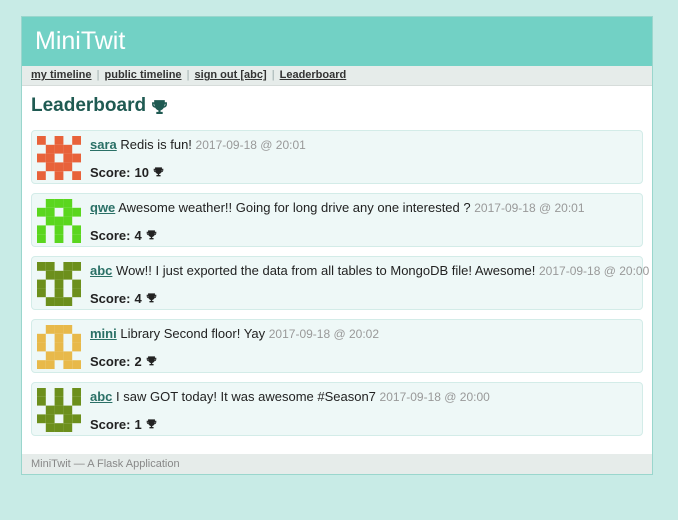 The height and width of the screenshot is (520, 678). What do you see at coordinates (313, 75) in the screenshot?
I see `nav-leaderboard-link: Leaderboard` at bounding box center [313, 75].